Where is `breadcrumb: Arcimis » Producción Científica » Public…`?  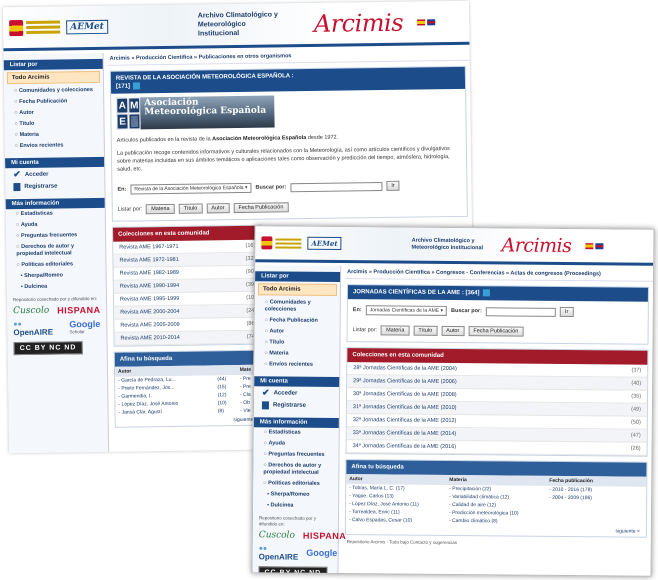
breadcrumb: Arcimis » Producción Científica » Public… is located at coordinates (288, 56).